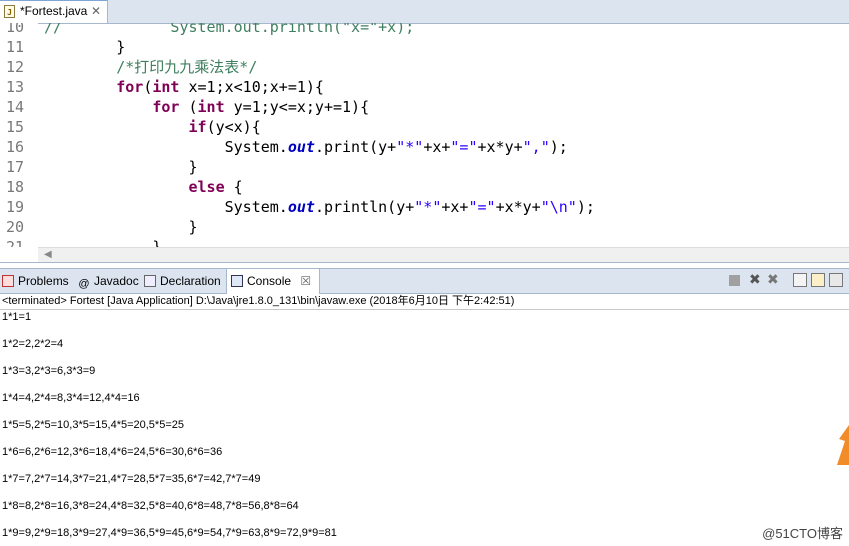  What do you see at coordinates (190, 281) in the screenshot?
I see `tab-label: Declaration` at bounding box center [190, 281].